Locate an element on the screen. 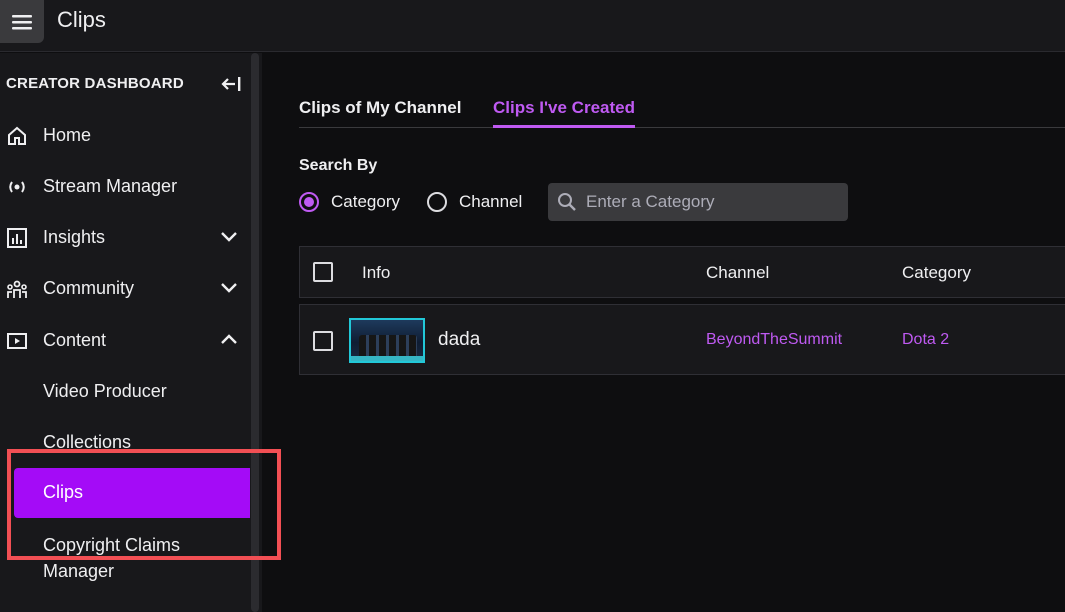 The height and width of the screenshot is (612, 1065). sidebar-item-community: Community is located at coordinates (125, 288).